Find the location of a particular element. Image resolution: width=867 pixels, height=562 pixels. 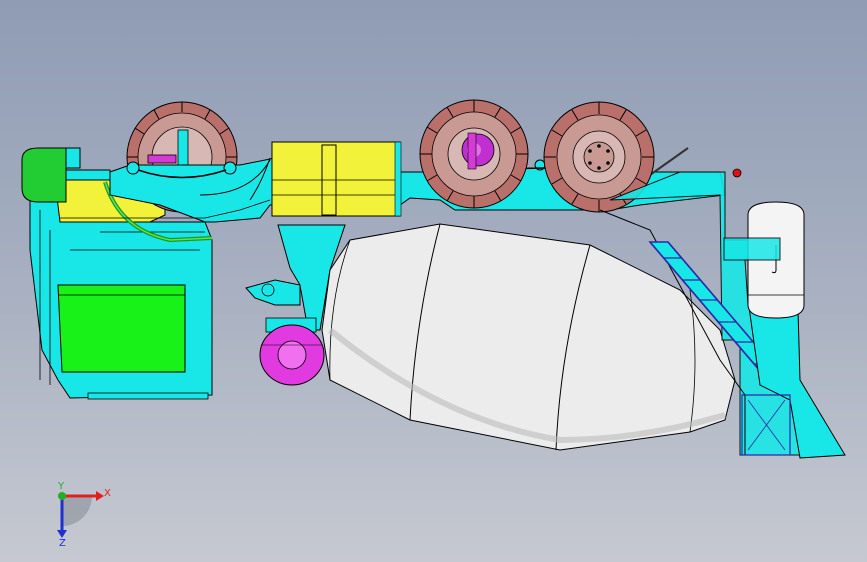

fuel-tank is located at coordinates (336, 179).